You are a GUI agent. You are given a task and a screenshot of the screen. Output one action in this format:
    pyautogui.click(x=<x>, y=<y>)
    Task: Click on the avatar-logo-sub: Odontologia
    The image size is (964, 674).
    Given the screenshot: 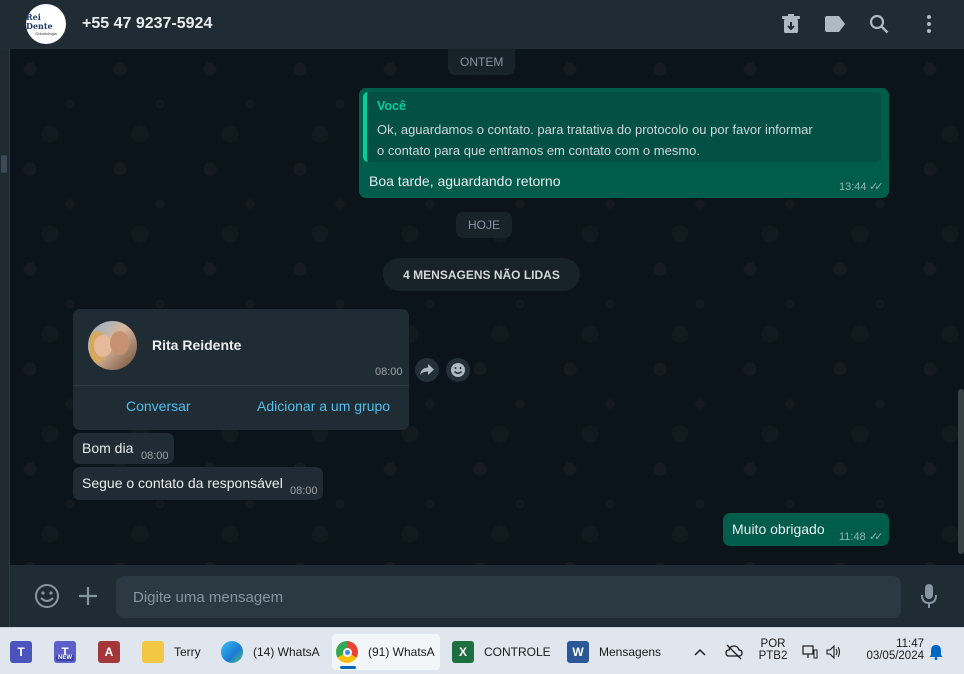 What is the action you would take?
    pyautogui.click(x=46, y=33)
    